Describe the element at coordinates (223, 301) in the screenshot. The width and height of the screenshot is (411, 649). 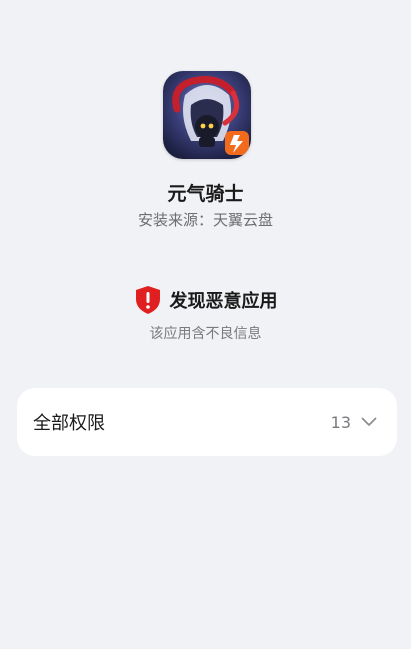
I see `warning-title: 发现恶意应用` at that location.